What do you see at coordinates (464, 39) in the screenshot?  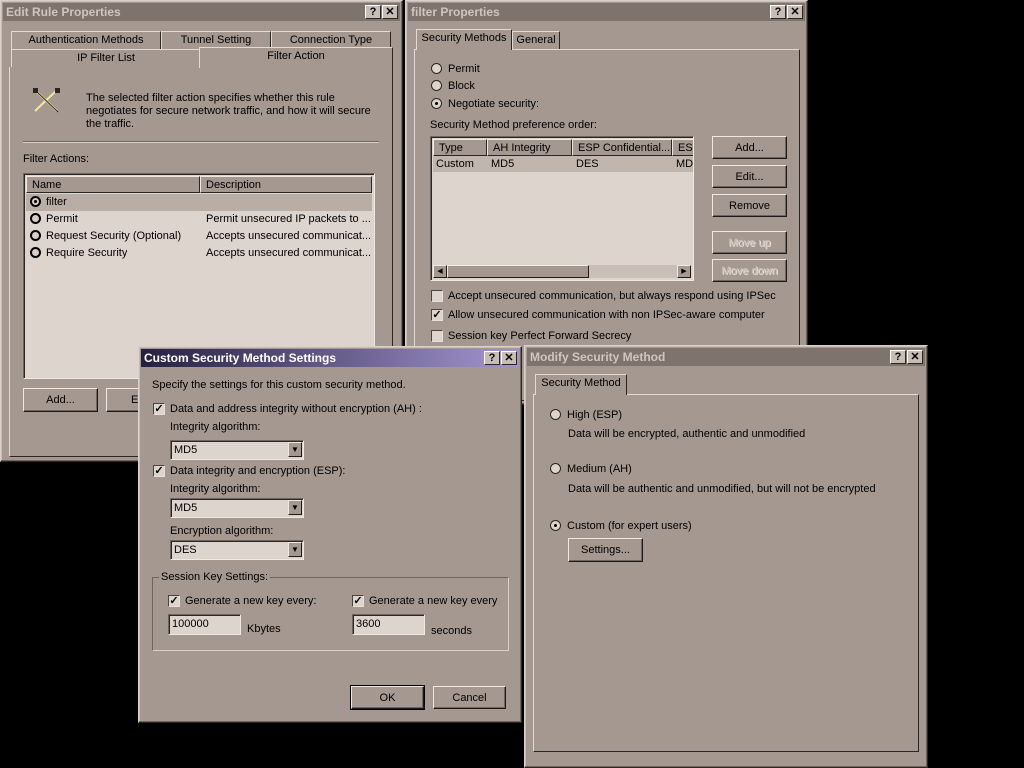 I see `tab-security-methods: Security Methods` at bounding box center [464, 39].